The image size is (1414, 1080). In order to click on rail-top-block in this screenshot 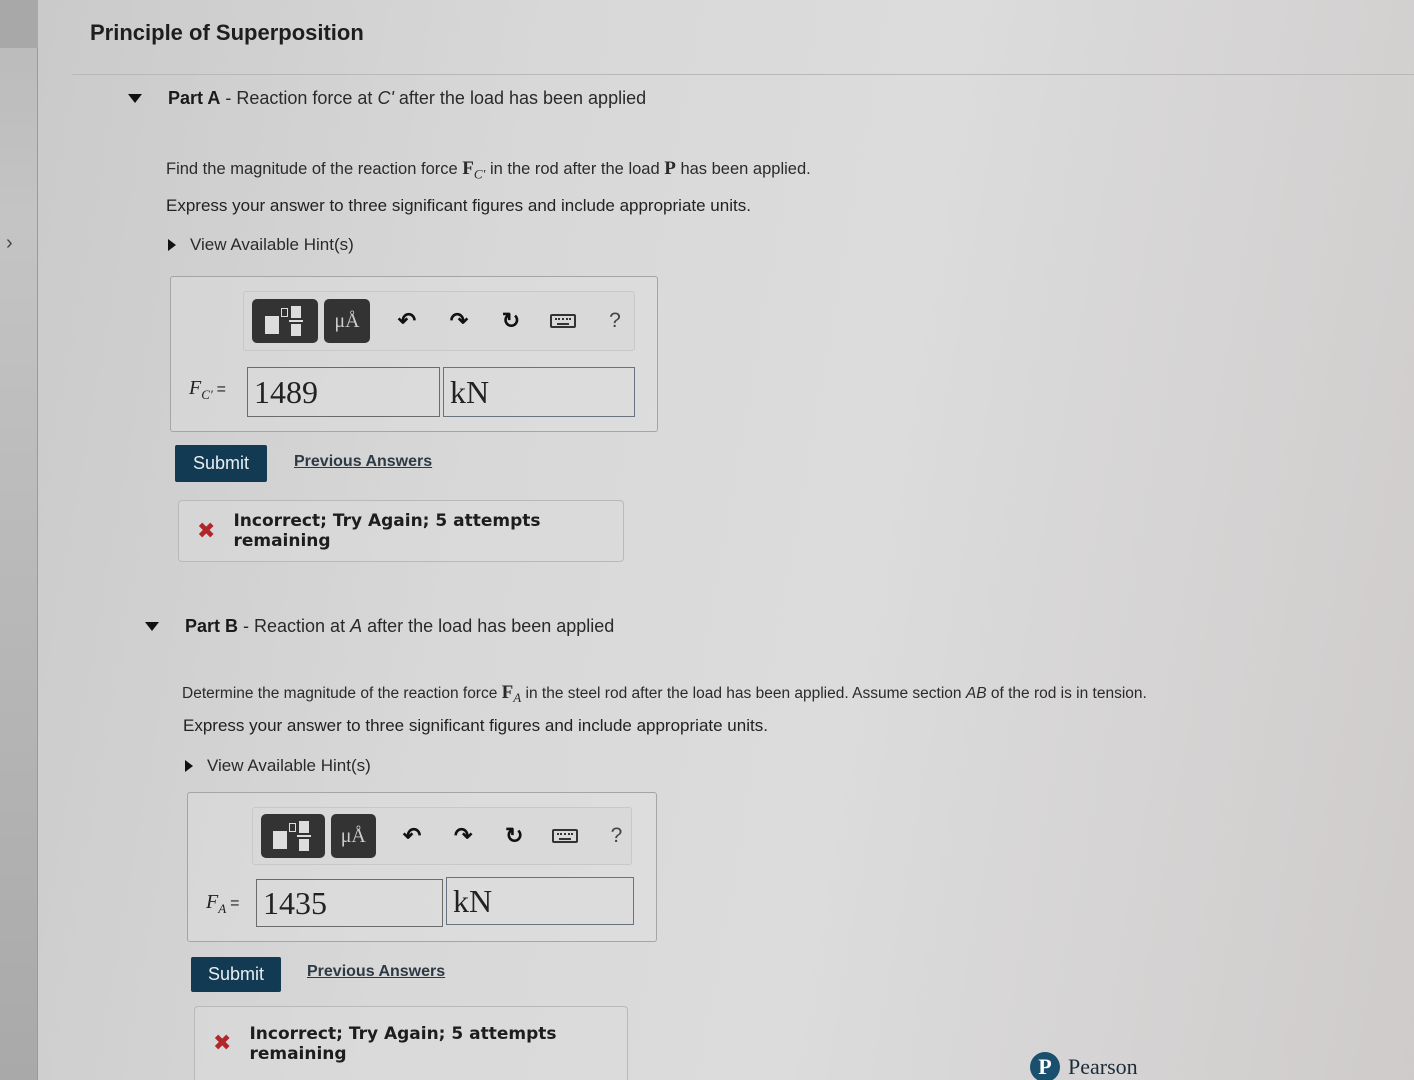, I will do `click(19, 24)`.